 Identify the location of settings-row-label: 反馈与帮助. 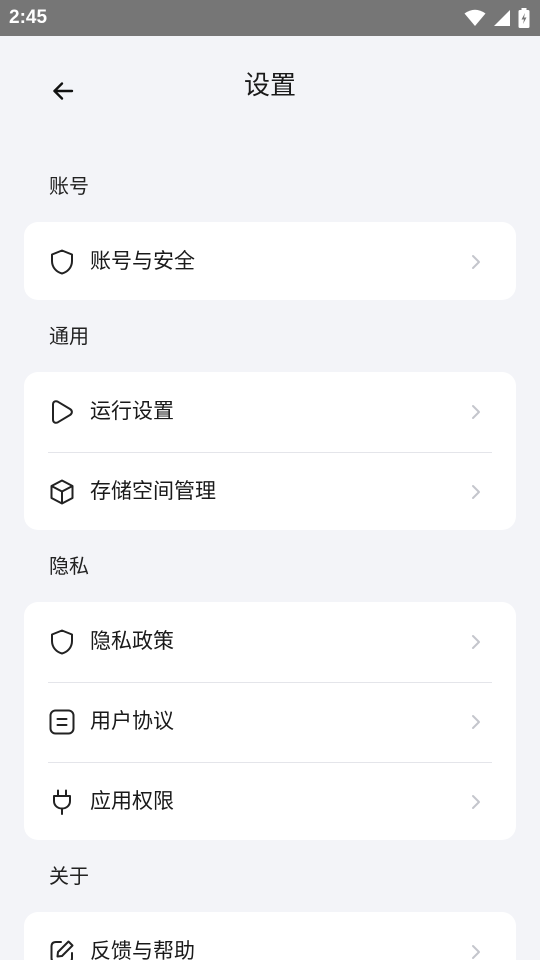
(142, 949).